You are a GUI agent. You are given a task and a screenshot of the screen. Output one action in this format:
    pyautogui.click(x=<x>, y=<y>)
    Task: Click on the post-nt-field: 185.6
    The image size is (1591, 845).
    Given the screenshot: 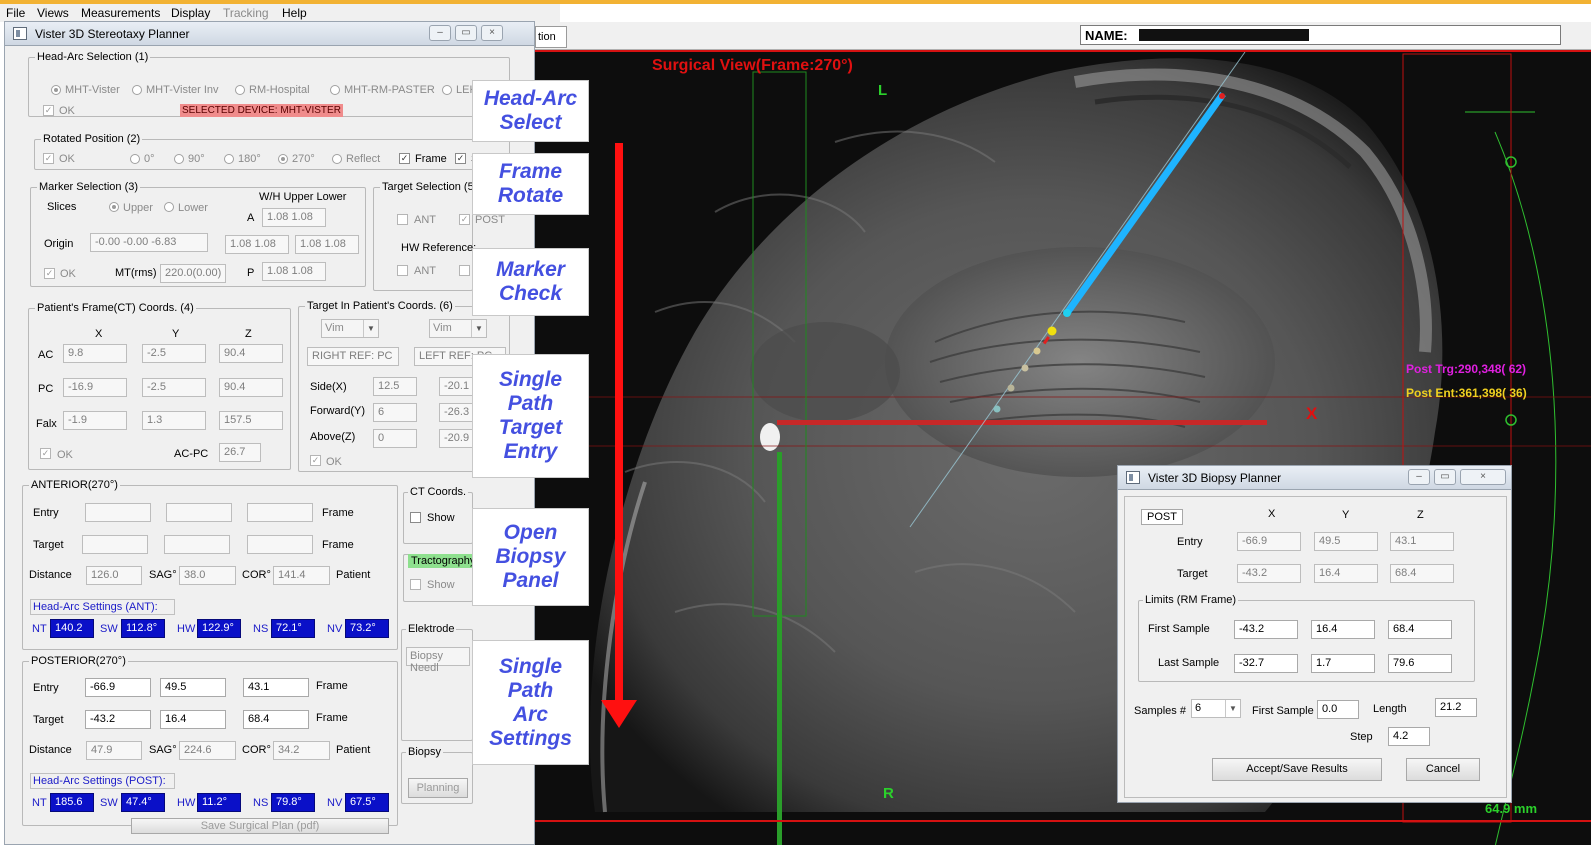 What is the action you would take?
    pyautogui.click(x=72, y=802)
    